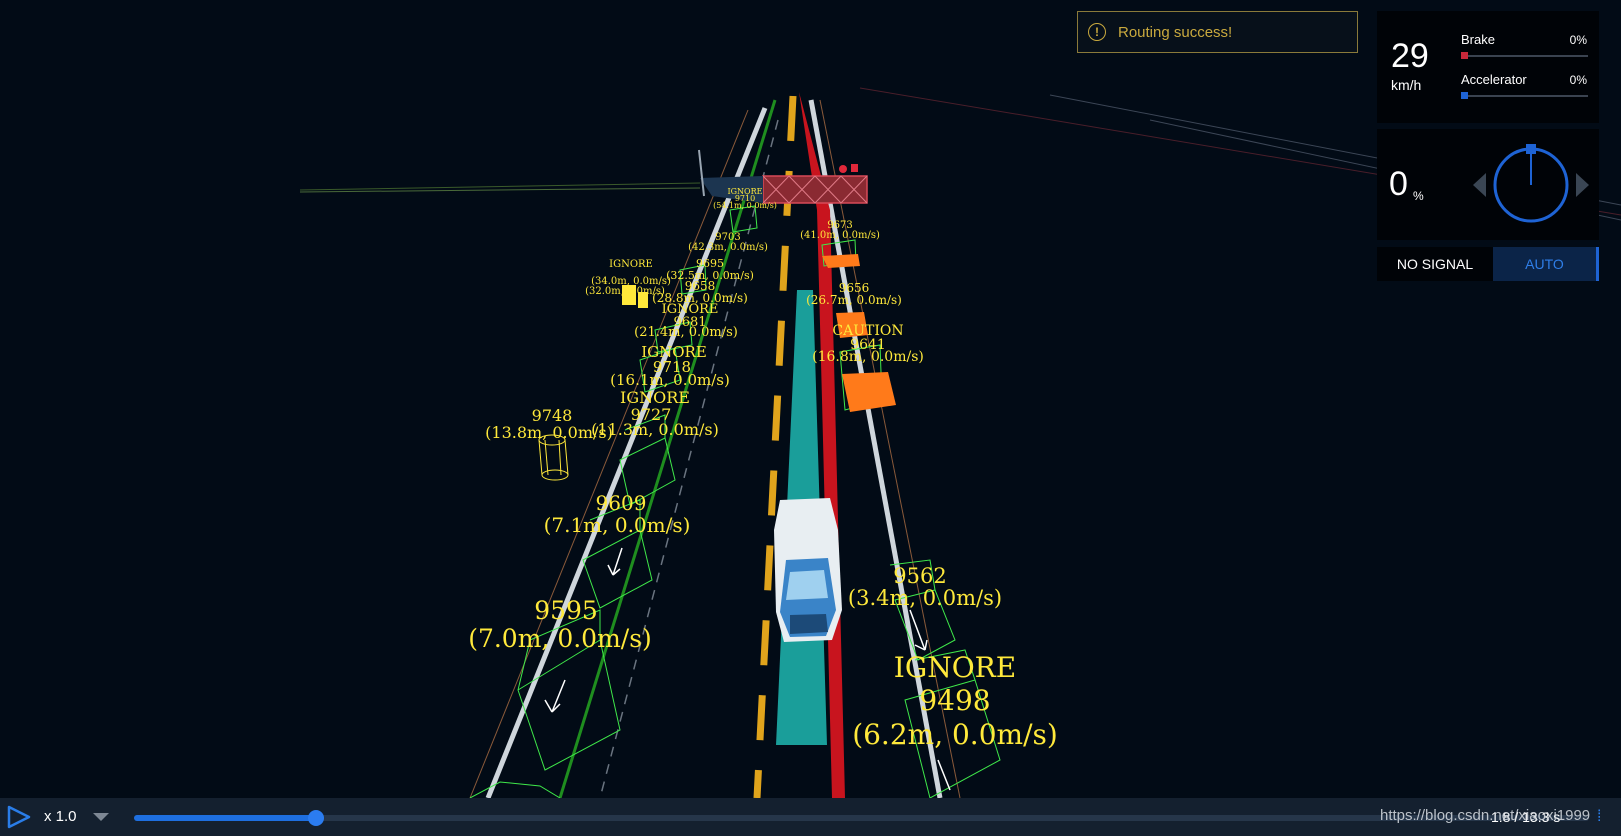 Image resolution: width=1621 pixels, height=836 pixels. I want to click on obstacle-label-9595: 9595 (7.0m, 0.0m/s), so click(560, 624).